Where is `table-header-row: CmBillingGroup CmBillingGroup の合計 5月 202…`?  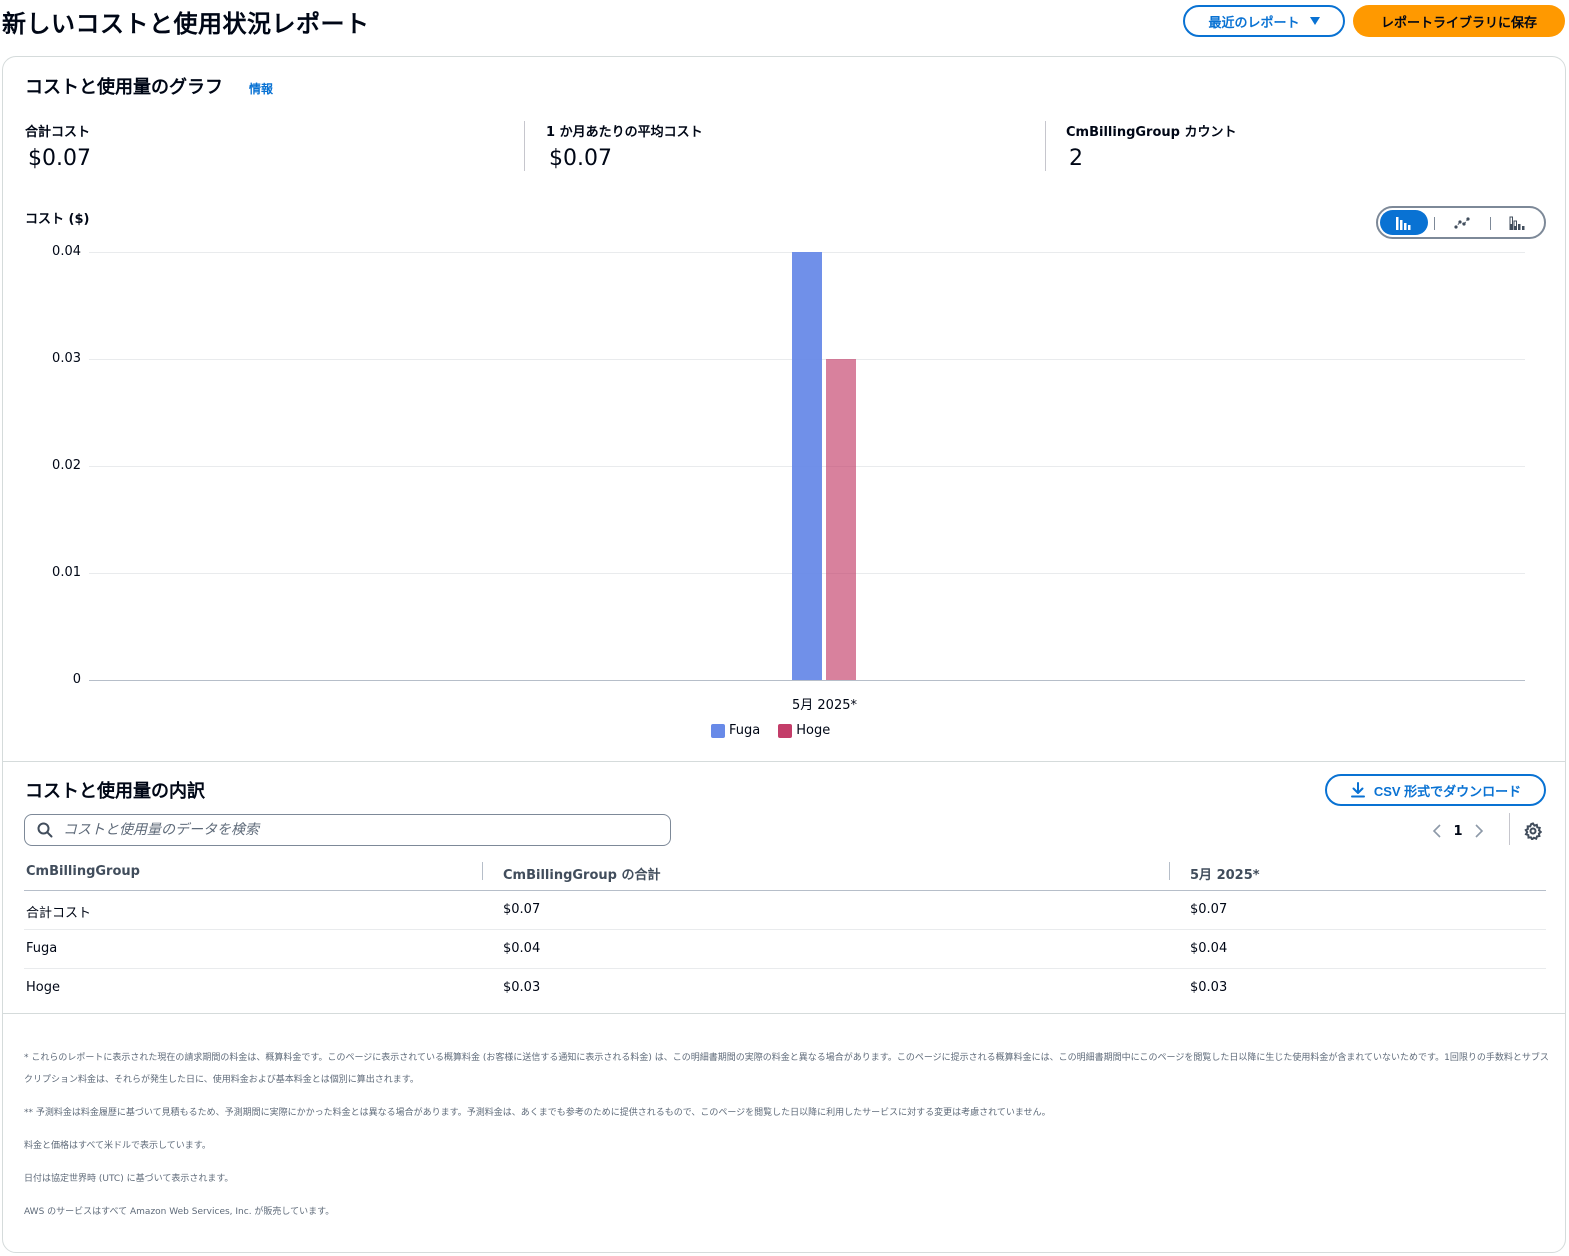 table-header-row: CmBillingGroup CmBillingGroup の合計 5月 202… is located at coordinates (785, 872).